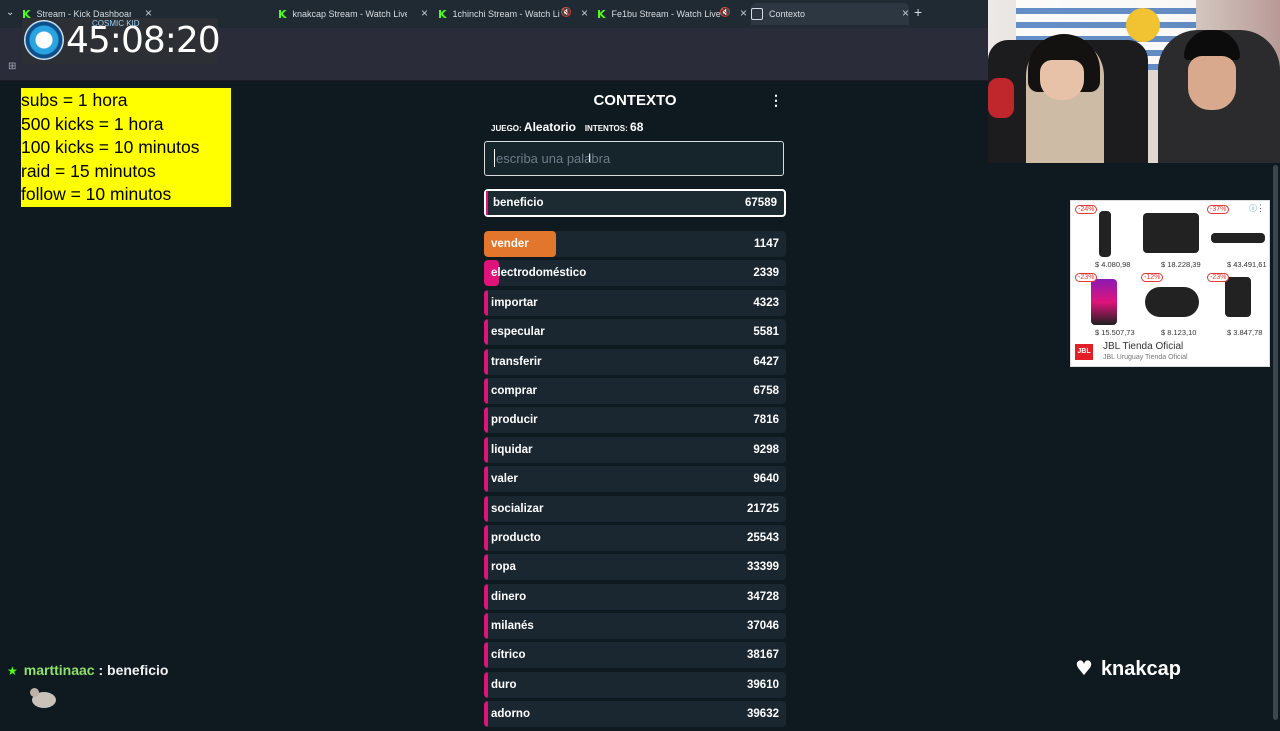  Describe the element at coordinates (110, 147) in the screenshot. I see `rule-line: 100 kicks = 10 minutos` at that location.